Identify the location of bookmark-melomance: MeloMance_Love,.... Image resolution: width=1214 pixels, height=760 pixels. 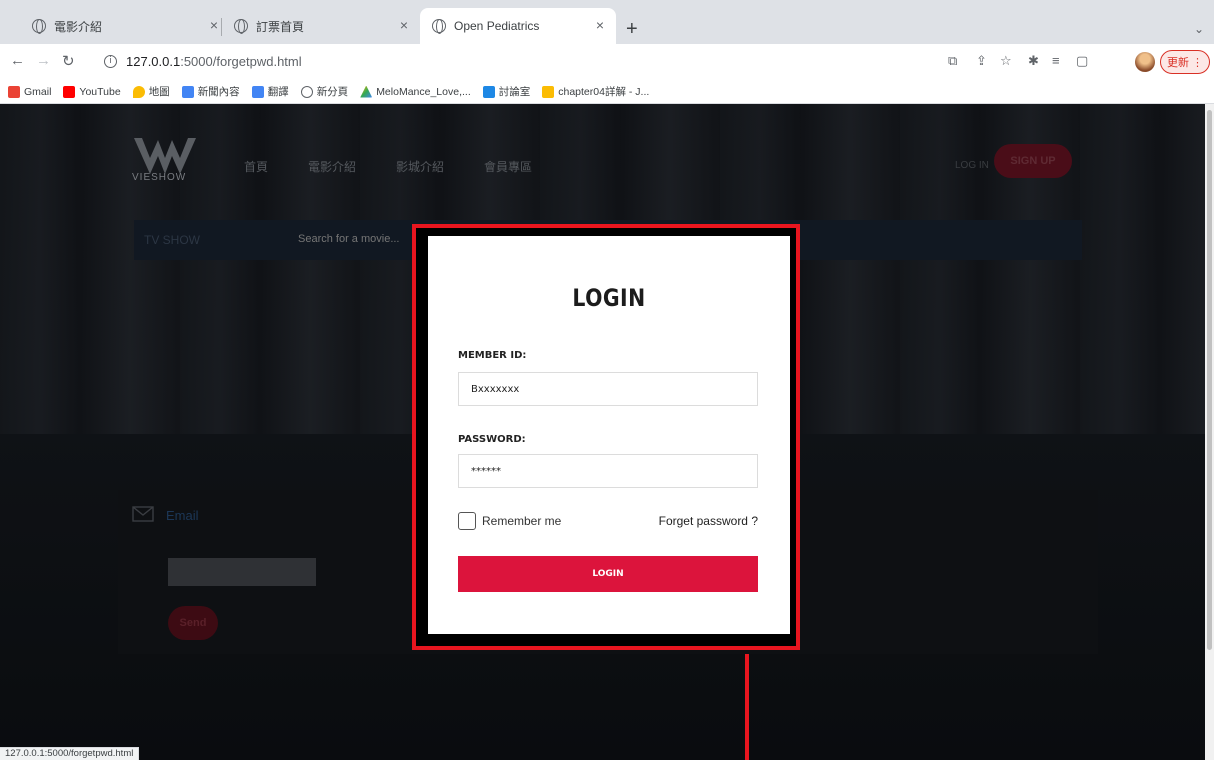
(415, 91).